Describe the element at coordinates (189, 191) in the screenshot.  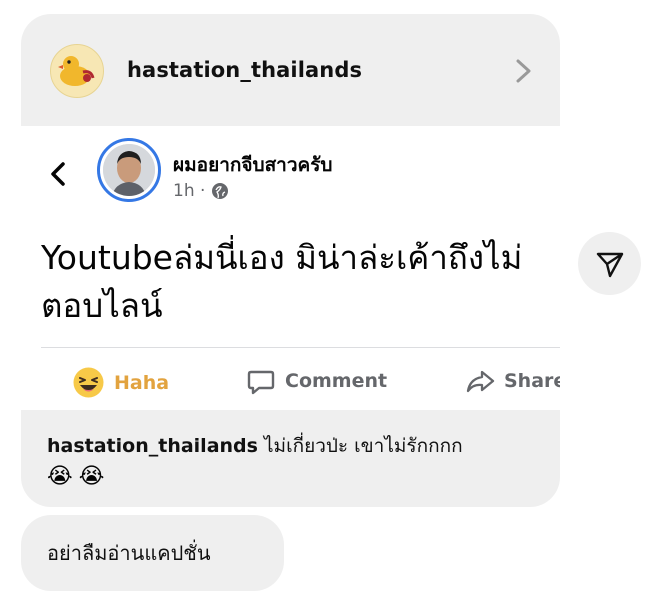
I see `post-time: 1h ·` at that location.